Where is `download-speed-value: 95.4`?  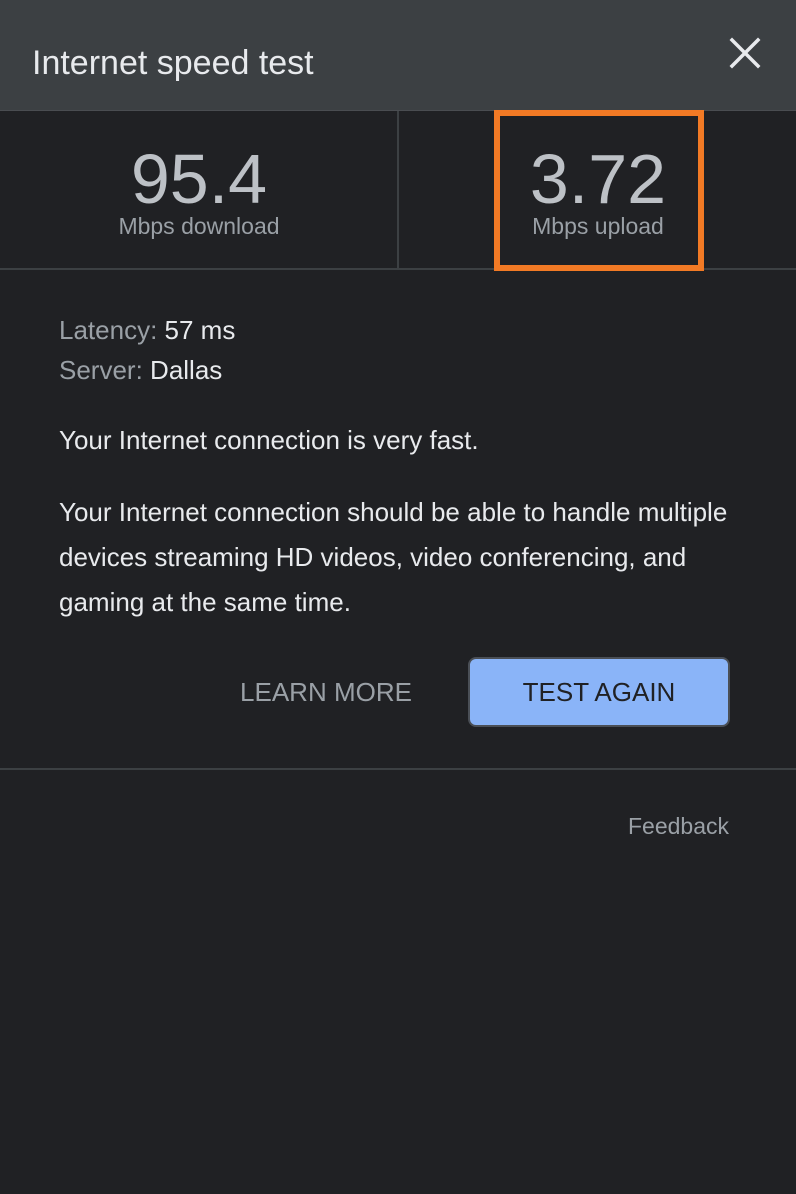 download-speed-value: 95.4 is located at coordinates (199, 179).